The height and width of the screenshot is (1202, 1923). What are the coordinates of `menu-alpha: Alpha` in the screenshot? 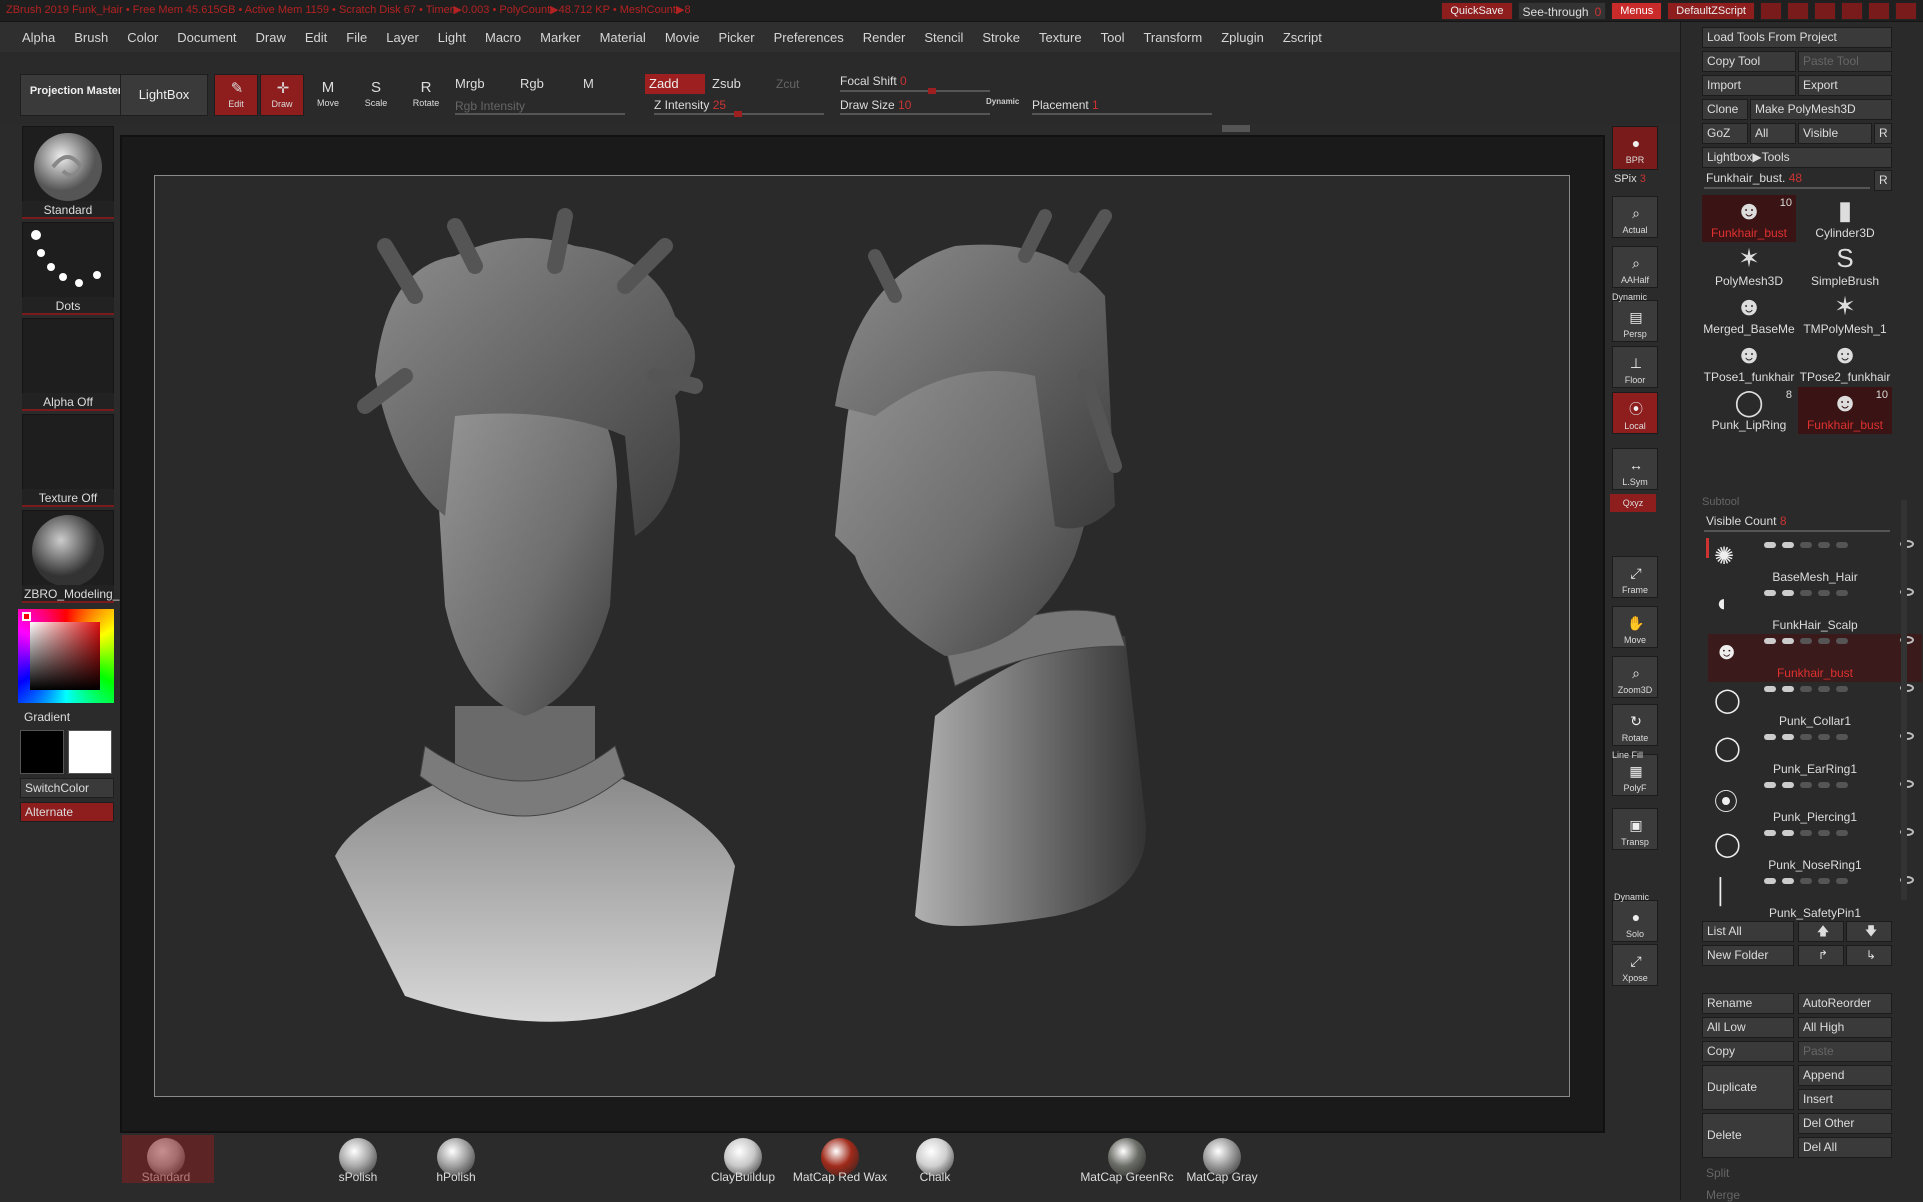 It's located at (38, 37).